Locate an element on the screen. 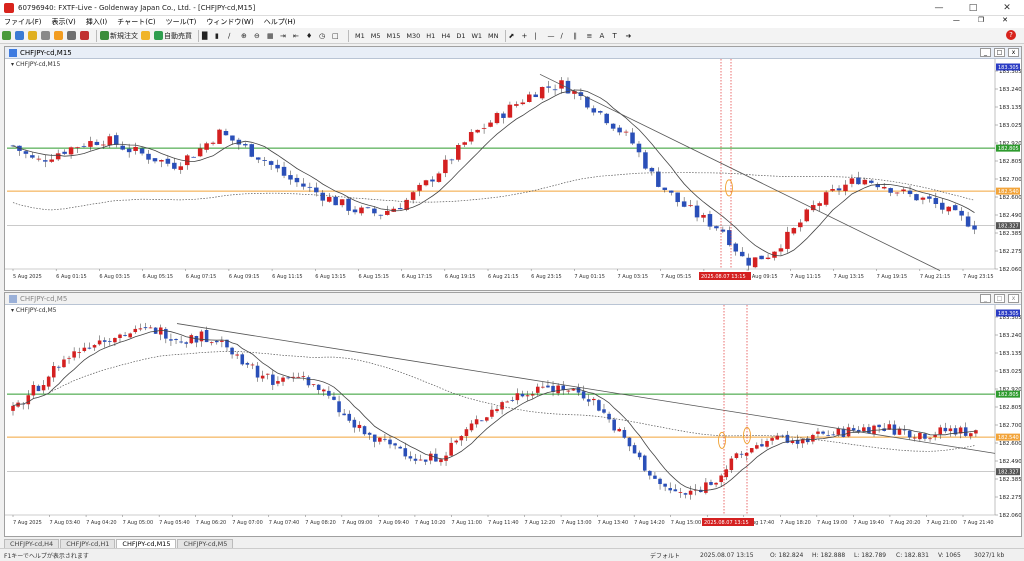  menu-tools: ツール(T) is located at coordinates (181, 22).